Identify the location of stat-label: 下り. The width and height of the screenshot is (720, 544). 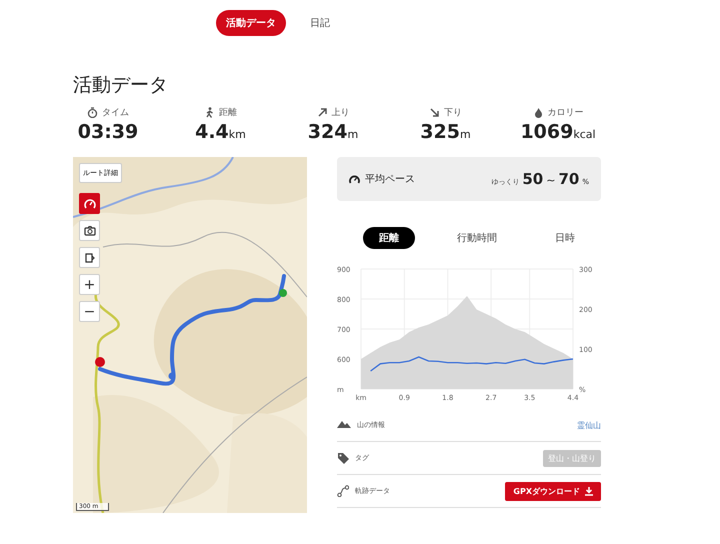
(453, 113).